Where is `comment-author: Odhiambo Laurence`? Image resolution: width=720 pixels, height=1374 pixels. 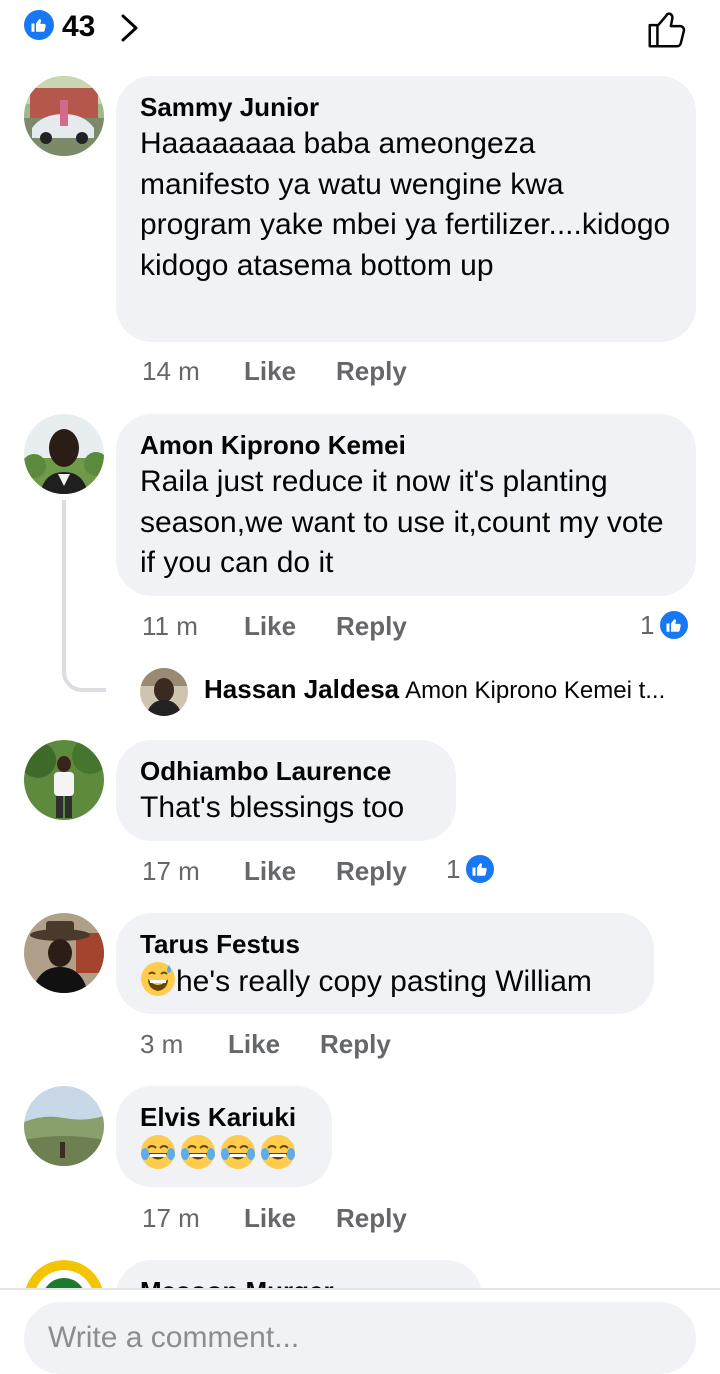 comment-author: Odhiambo Laurence is located at coordinates (286, 771).